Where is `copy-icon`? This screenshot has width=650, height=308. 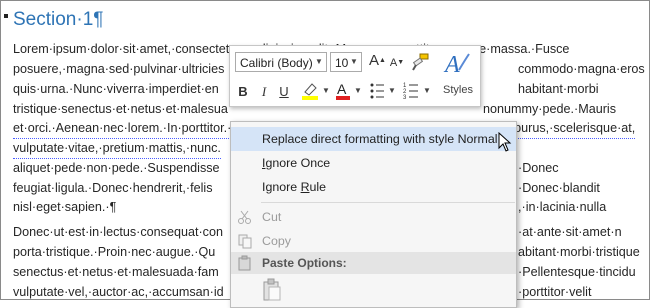
copy-icon is located at coordinates (245, 241).